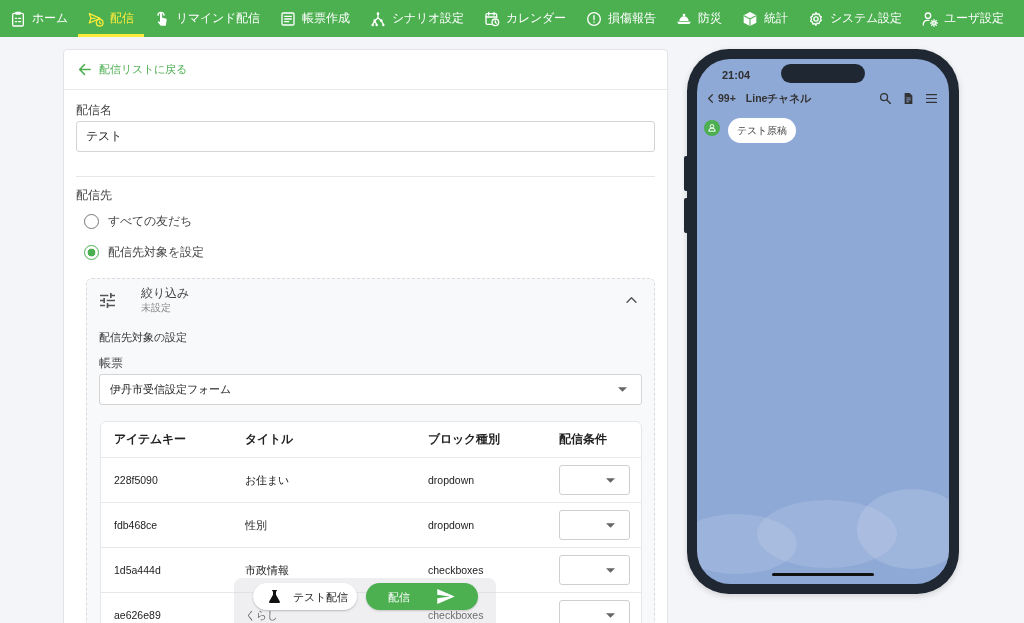 The height and width of the screenshot is (623, 1024). Describe the element at coordinates (378, 18) in the screenshot. I see `node-tree-icon` at that location.